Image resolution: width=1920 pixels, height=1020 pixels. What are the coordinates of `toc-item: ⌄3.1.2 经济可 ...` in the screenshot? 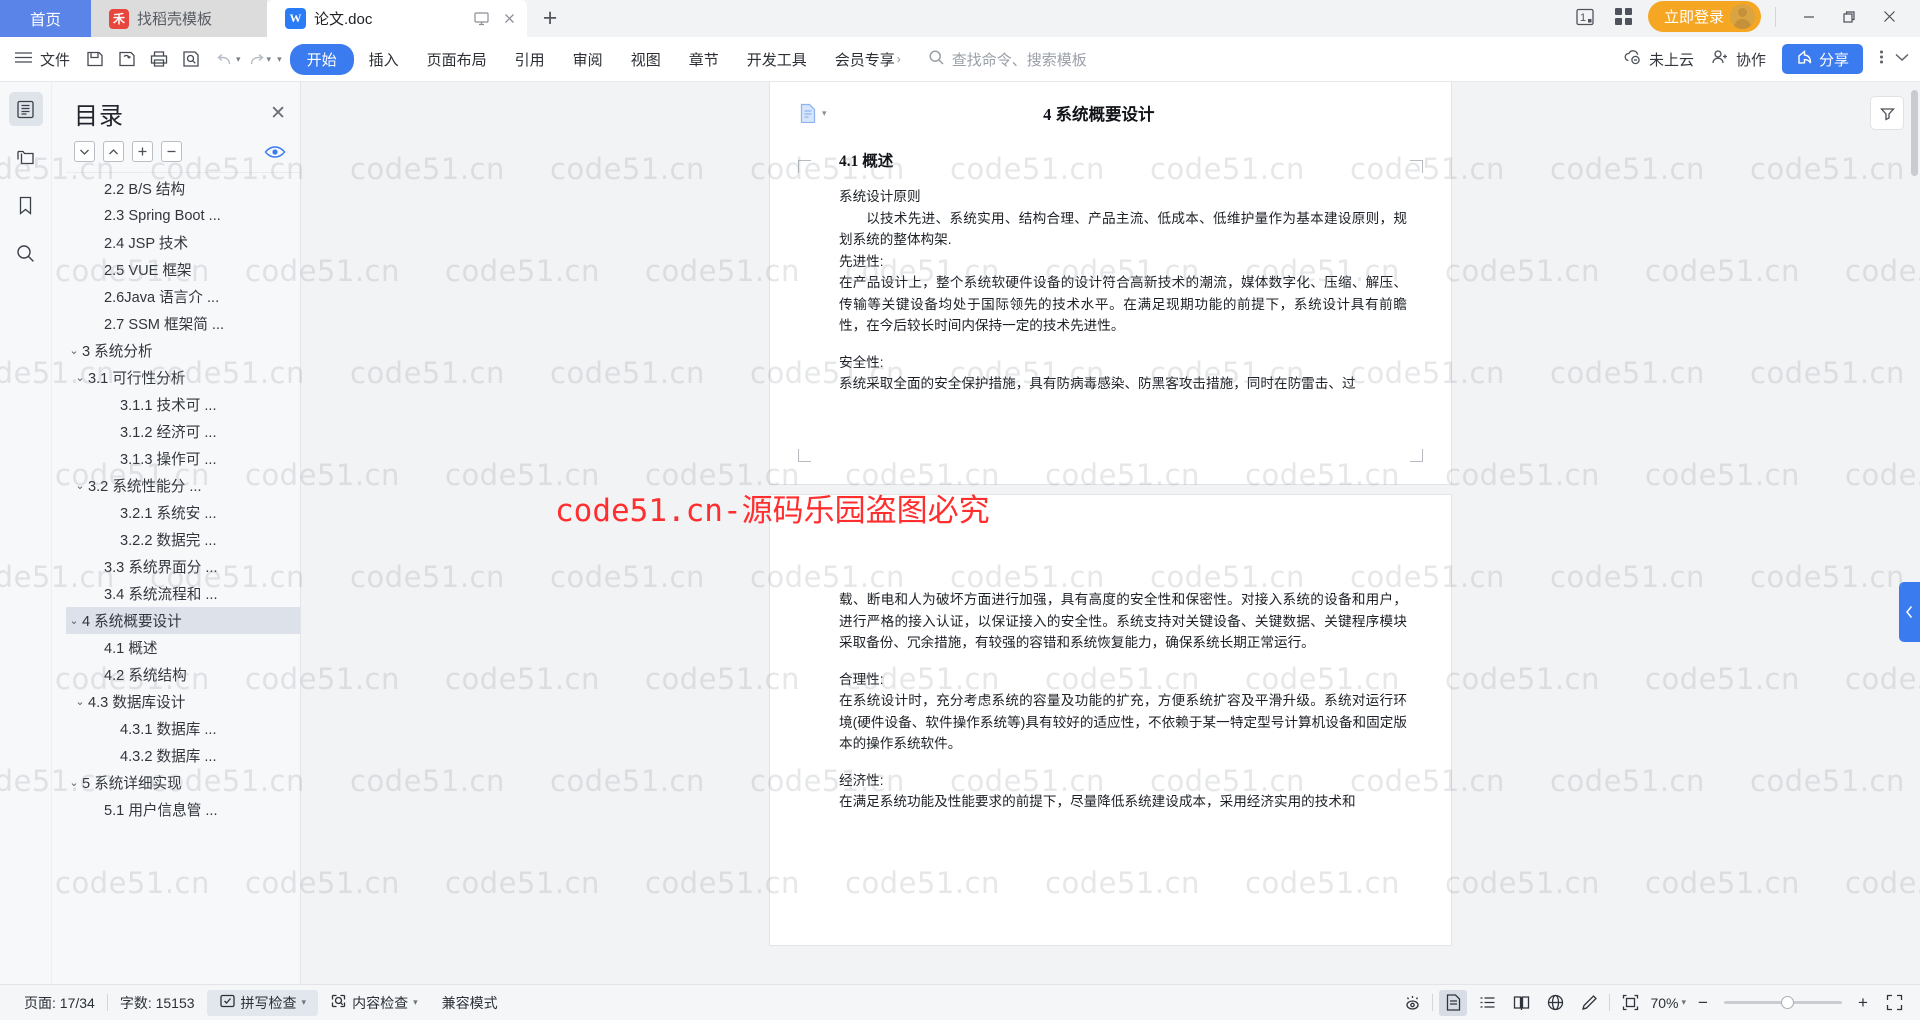 It's located at (183, 431).